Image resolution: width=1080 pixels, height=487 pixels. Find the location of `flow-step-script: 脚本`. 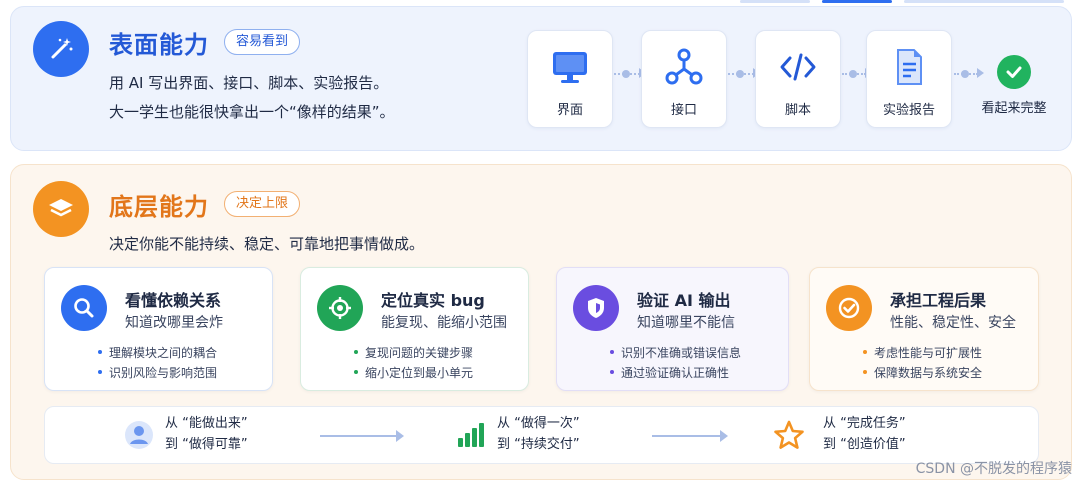

flow-step-script: 脚本 is located at coordinates (798, 79).